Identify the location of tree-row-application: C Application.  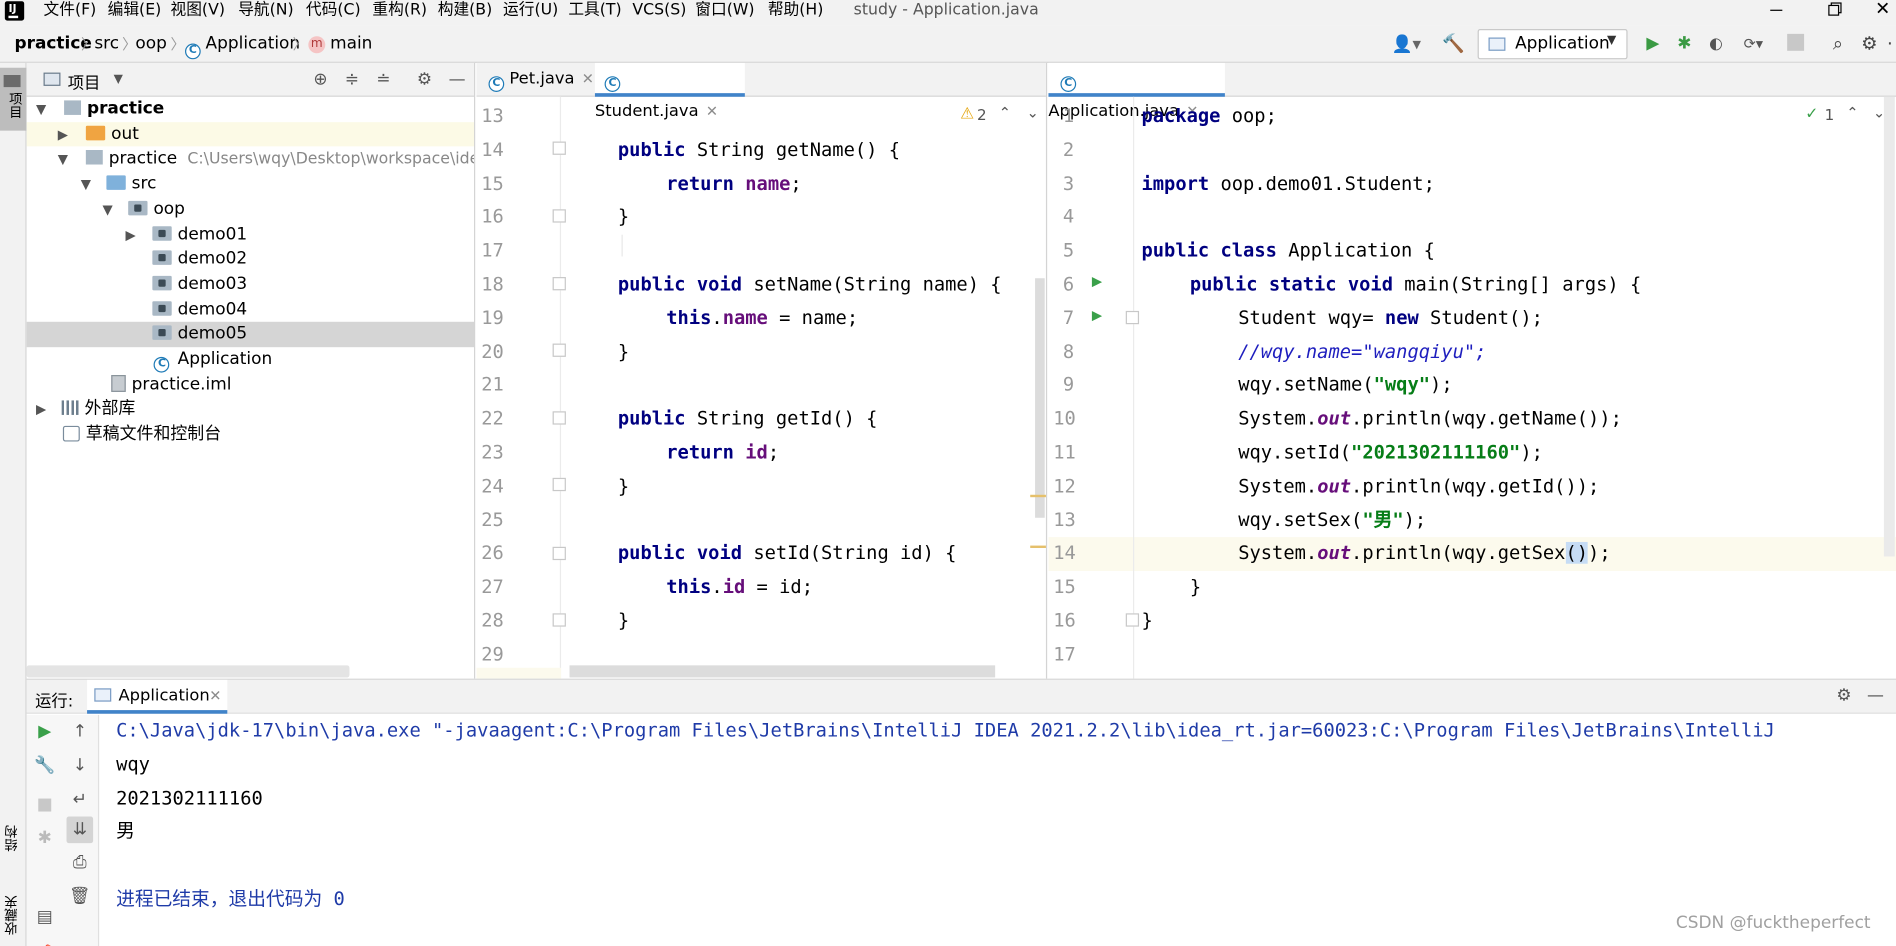
(250, 360).